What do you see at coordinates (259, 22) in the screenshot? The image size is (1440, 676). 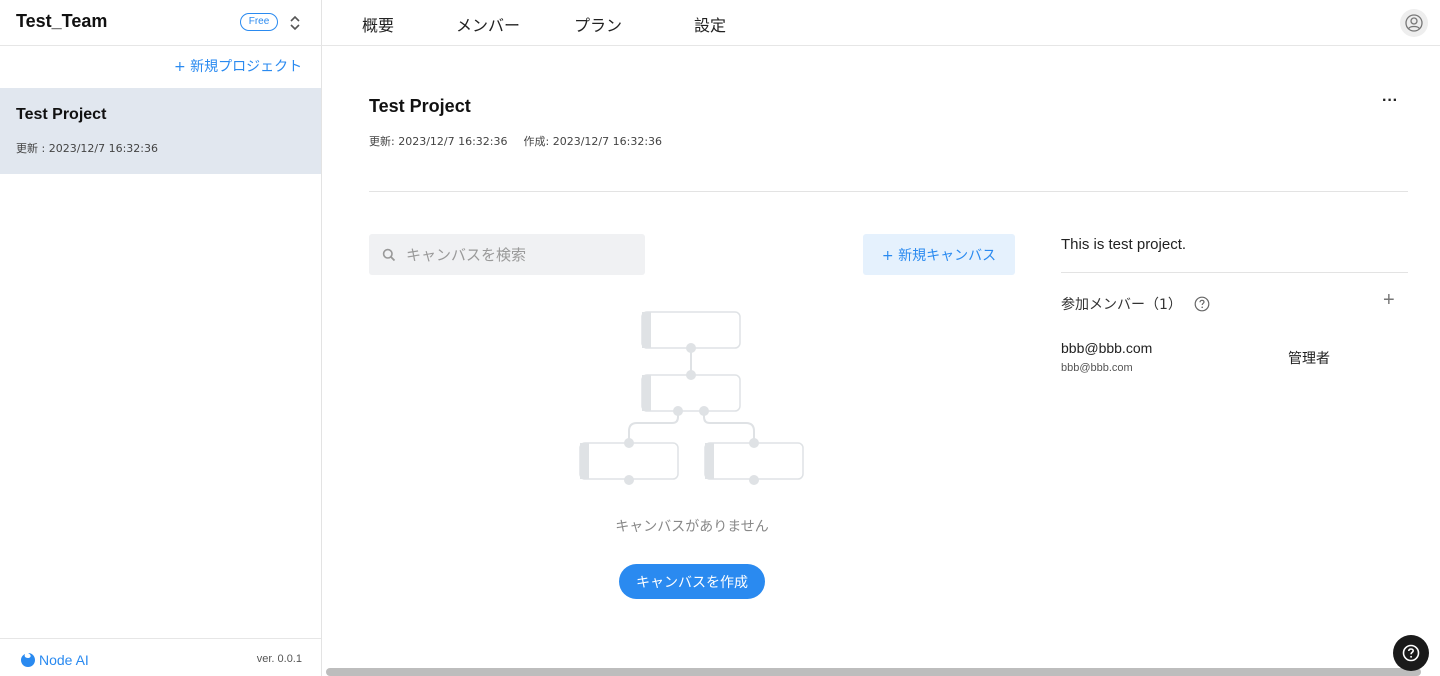 I see `plan-badge: Free` at bounding box center [259, 22].